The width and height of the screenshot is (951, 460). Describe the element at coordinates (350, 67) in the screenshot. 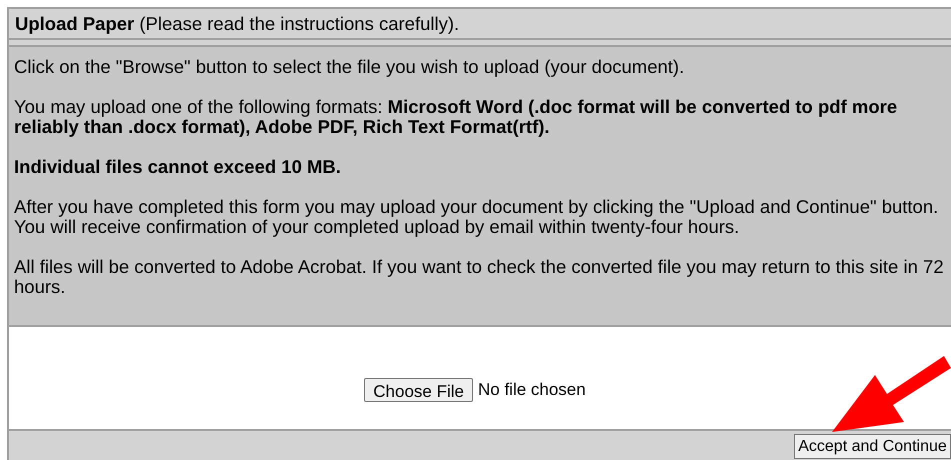

I see `instruction-text: Click on the "Browse" button to select the file you wish to upload (your document).` at that location.